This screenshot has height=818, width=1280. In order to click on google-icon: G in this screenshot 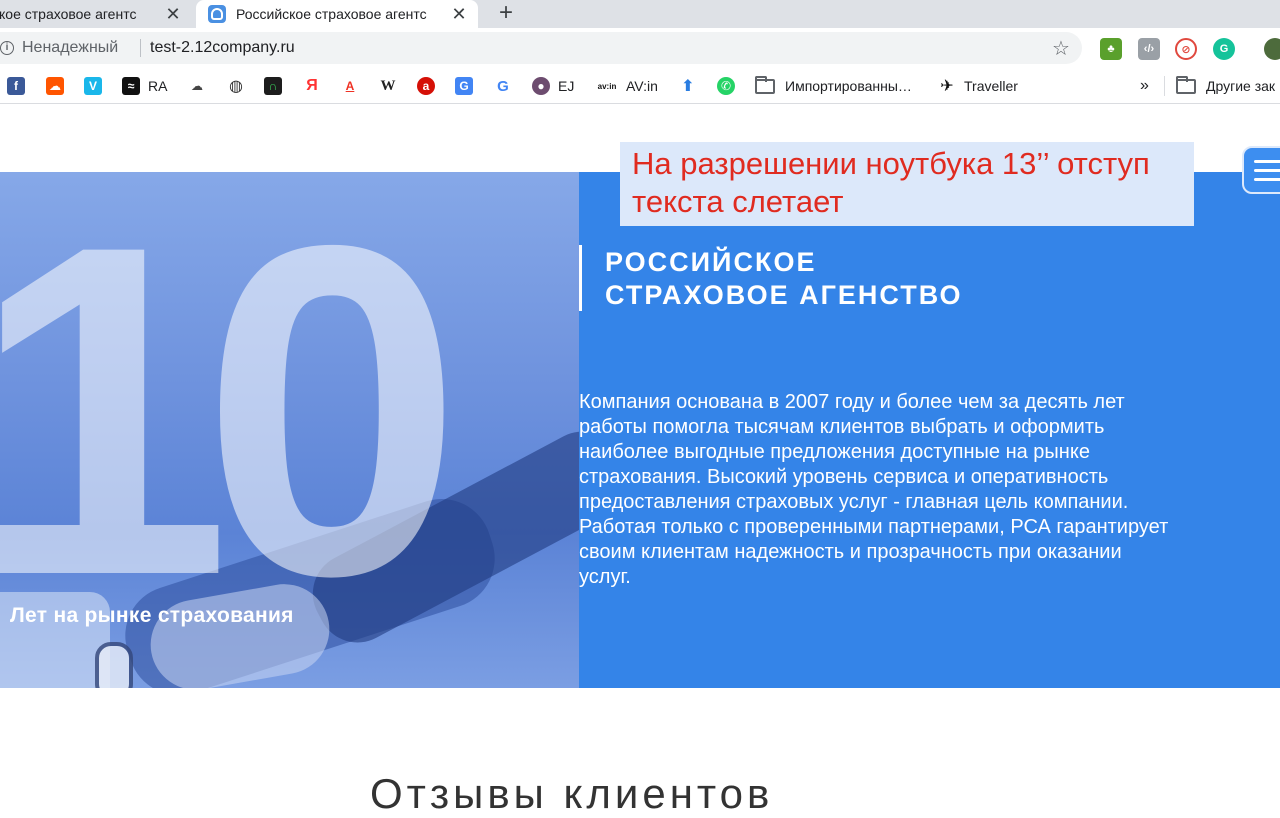, I will do `click(503, 86)`.